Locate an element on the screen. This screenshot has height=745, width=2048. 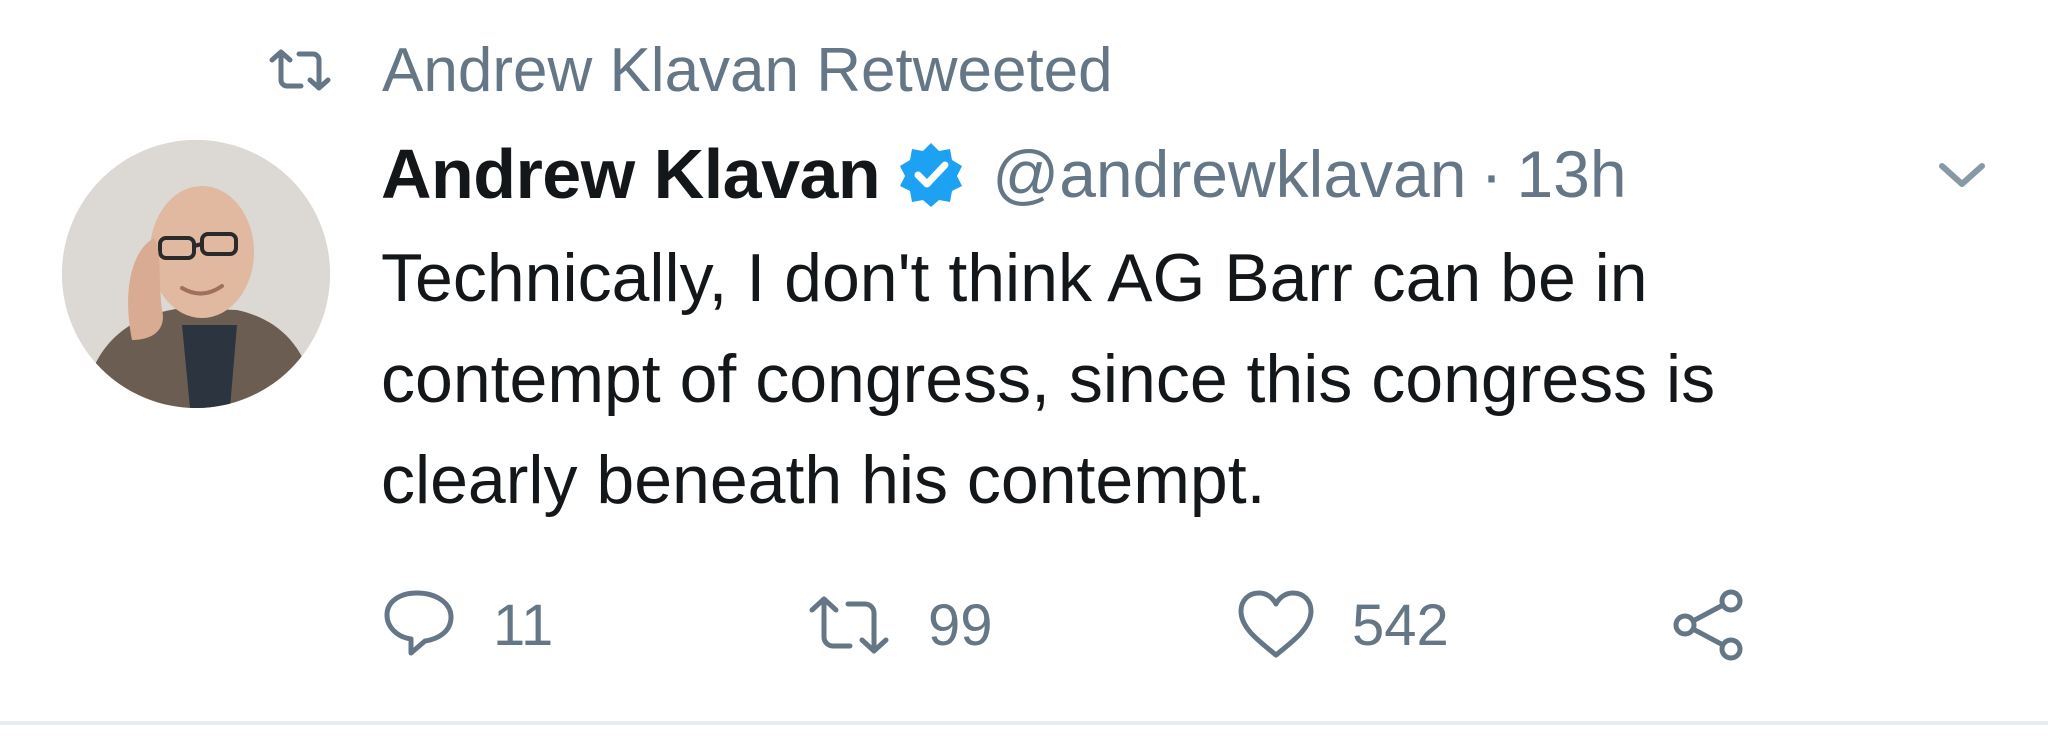
retweet-context-text: Andrew Klavan Retweeted is located at coordinates (747, 70).